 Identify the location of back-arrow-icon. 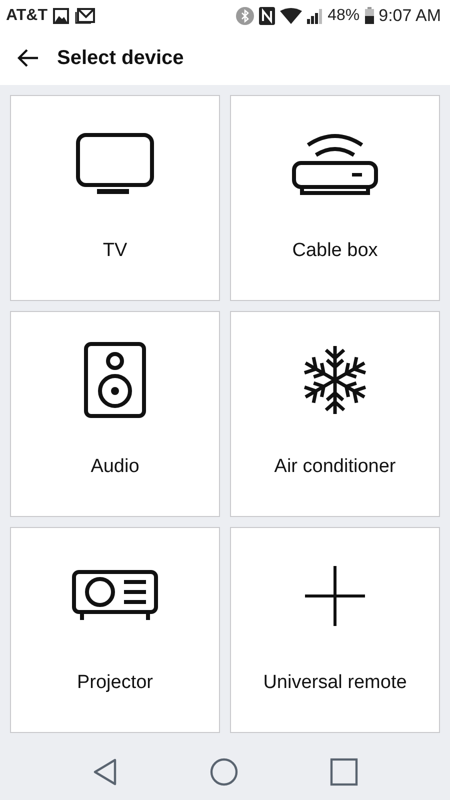
(28, 58).